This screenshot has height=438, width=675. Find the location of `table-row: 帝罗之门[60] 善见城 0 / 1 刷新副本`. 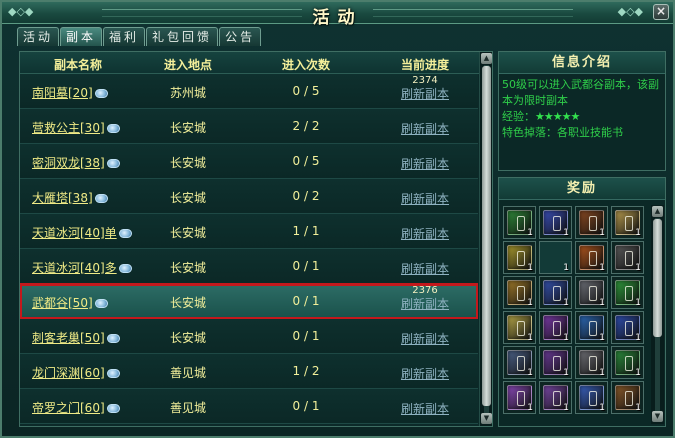

table-row: 帝罗之门[60] 善见城 0 / 1 刷新副本 is located at coordinates (249, 406).